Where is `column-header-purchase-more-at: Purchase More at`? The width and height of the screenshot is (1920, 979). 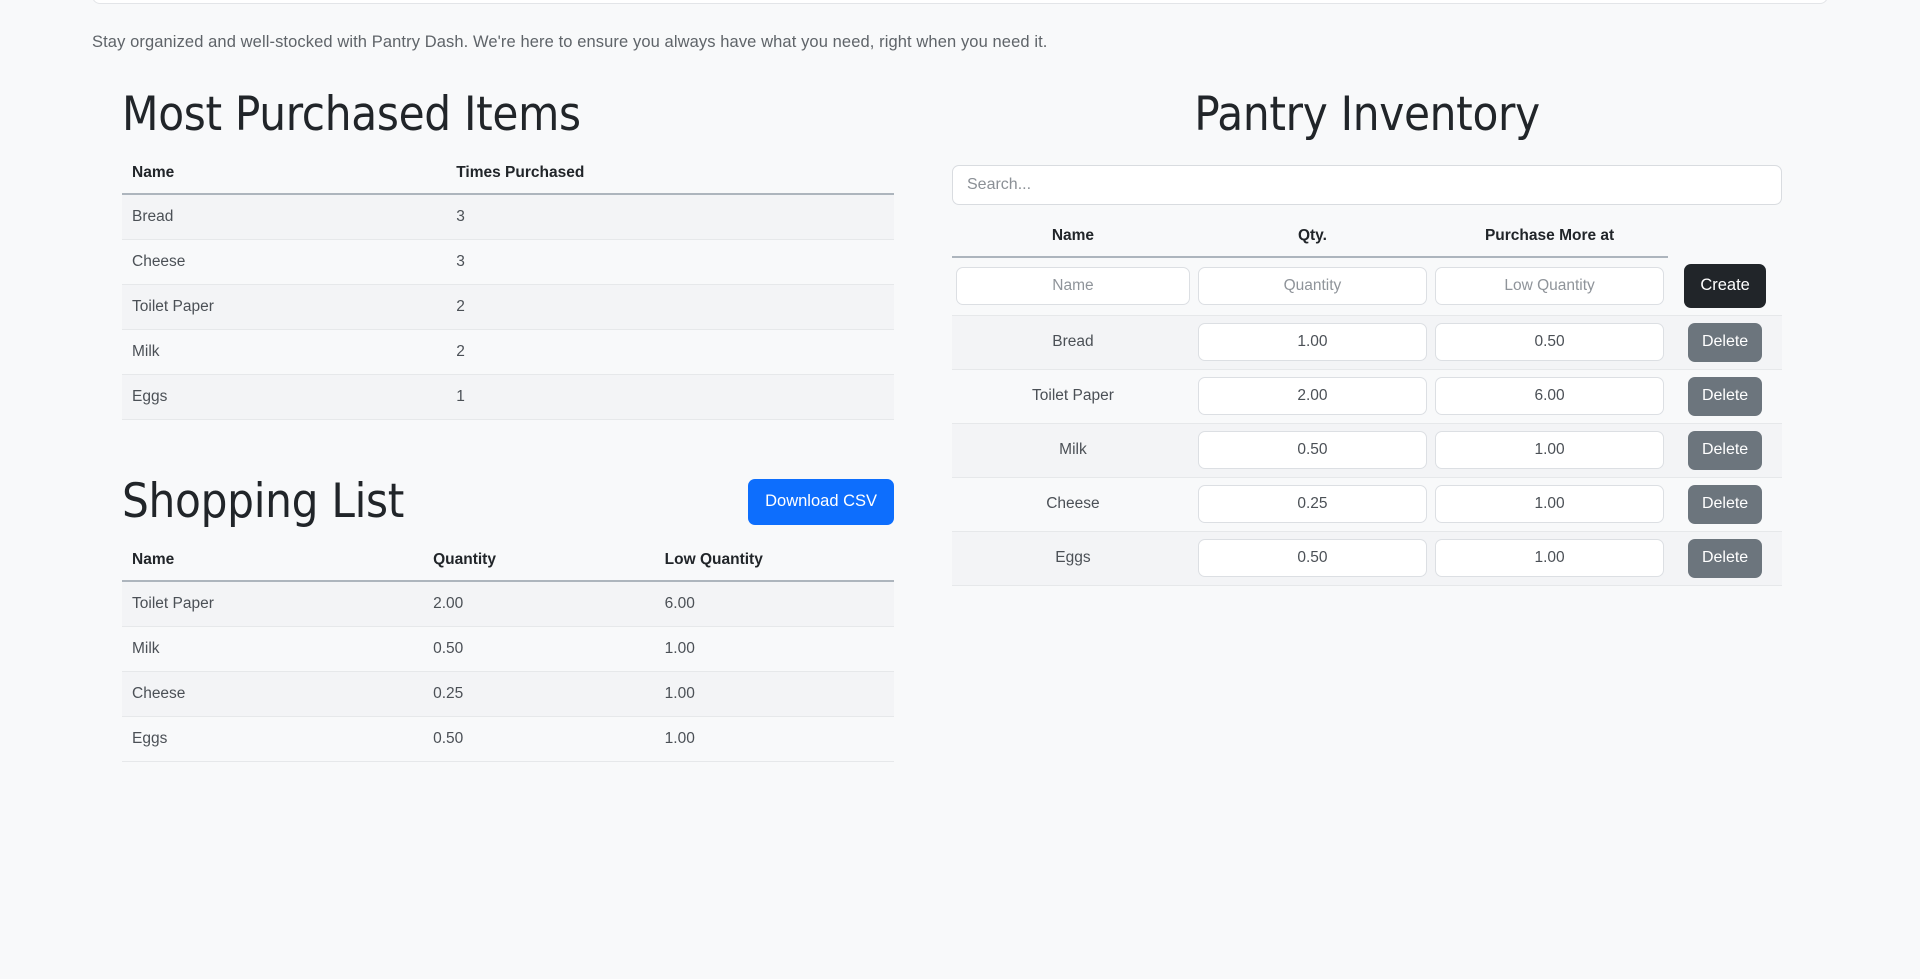 column-header-purchase-more-at: Purchase More at is located at coordinates (1550, 243).